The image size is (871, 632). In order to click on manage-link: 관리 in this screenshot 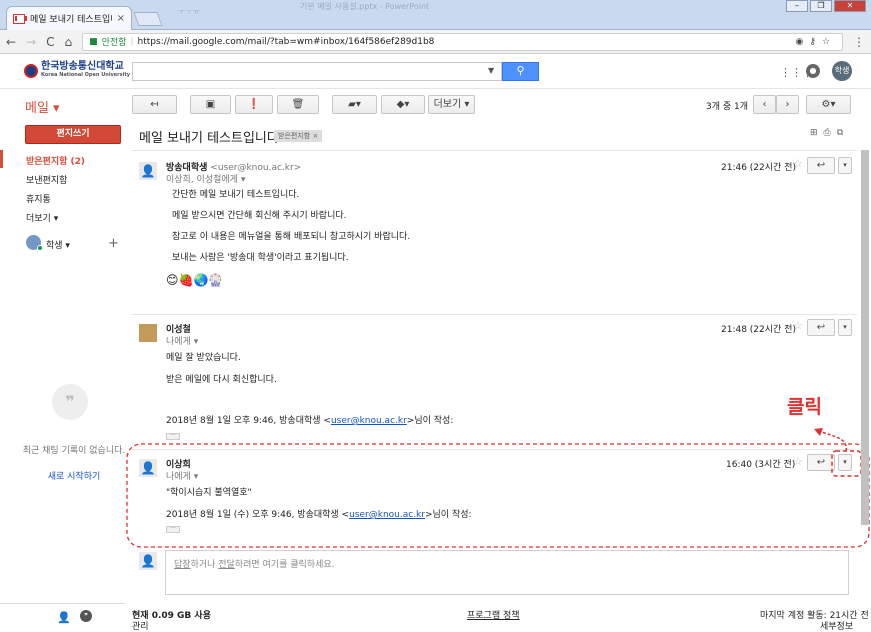, I will do `click(140, 625)`.